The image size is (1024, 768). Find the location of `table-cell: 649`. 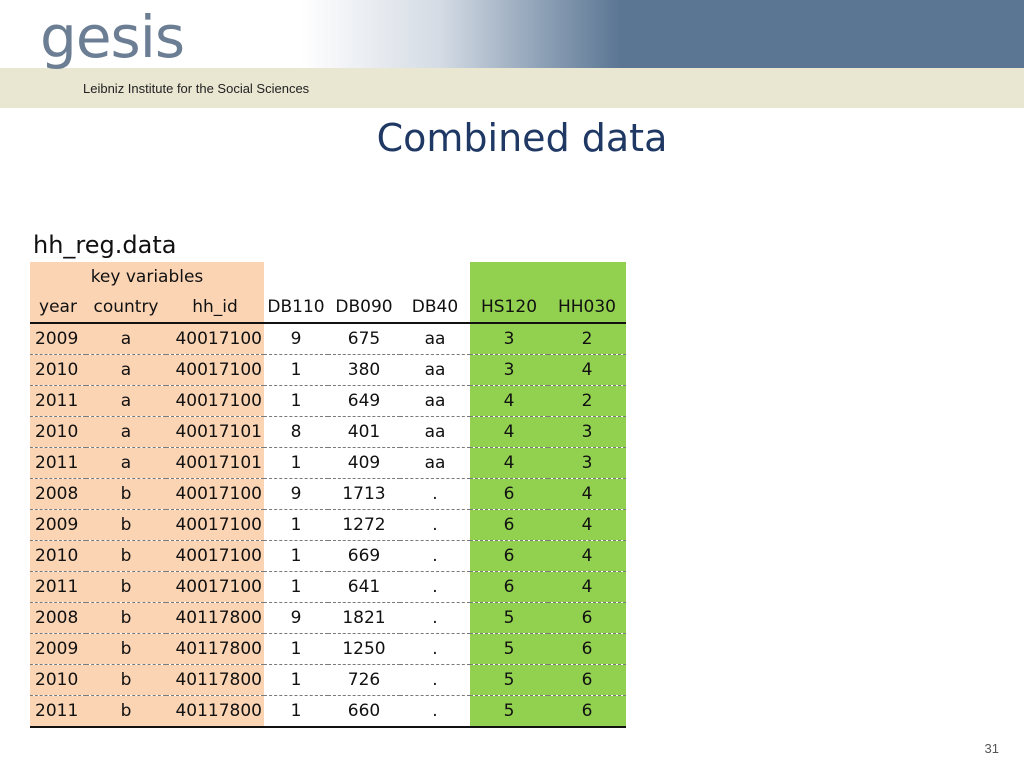

table-cell: 649 is located at coordinates (364, 401).